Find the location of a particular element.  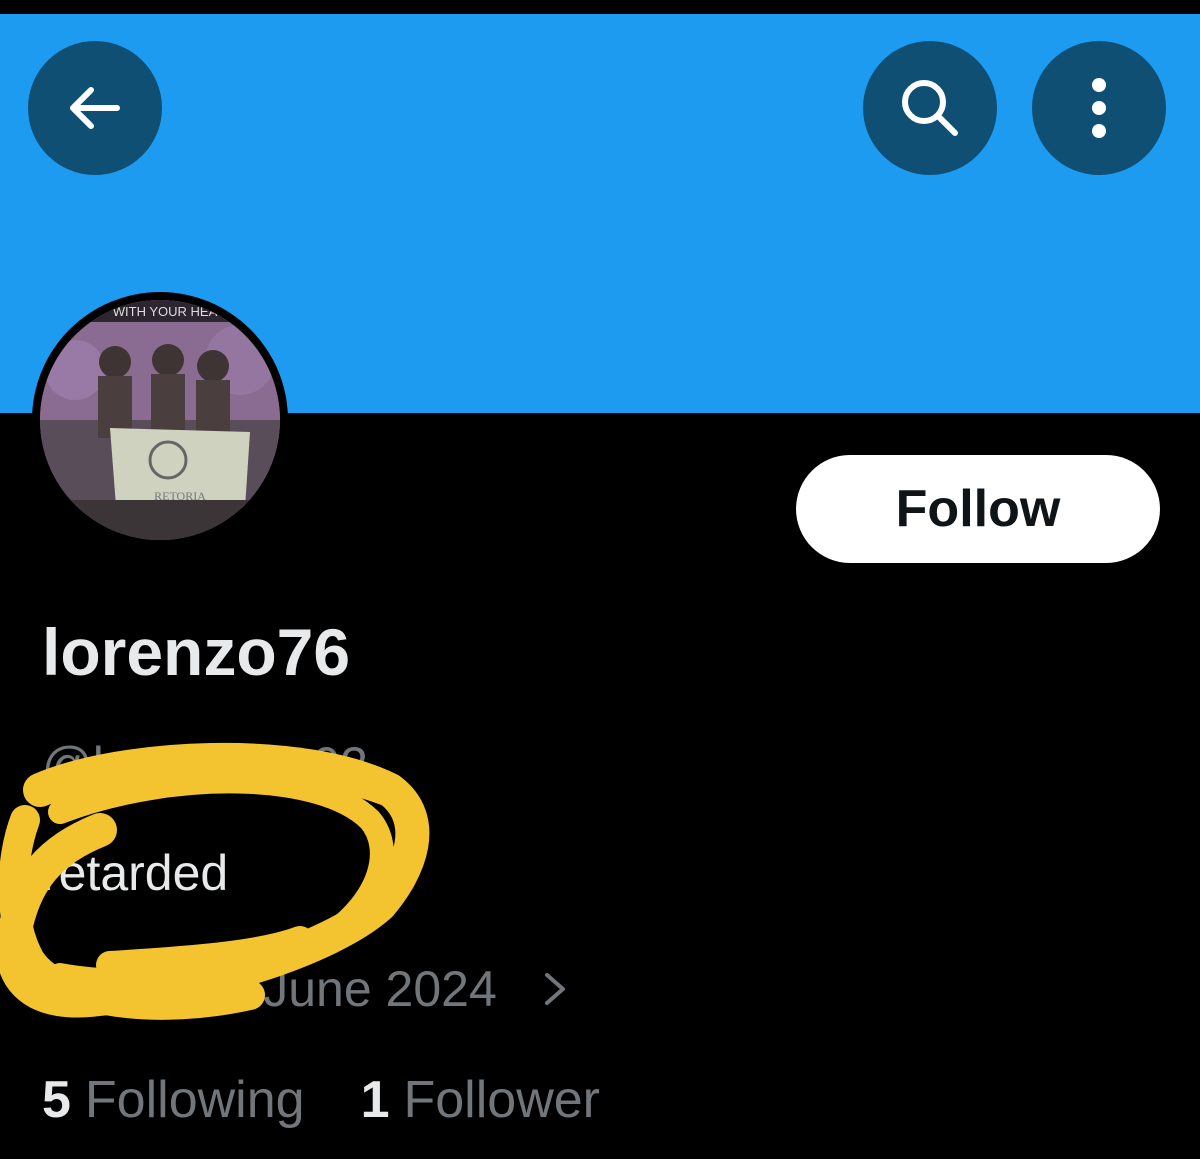

followers-label: Follower is located at coordinates (502, 1100).